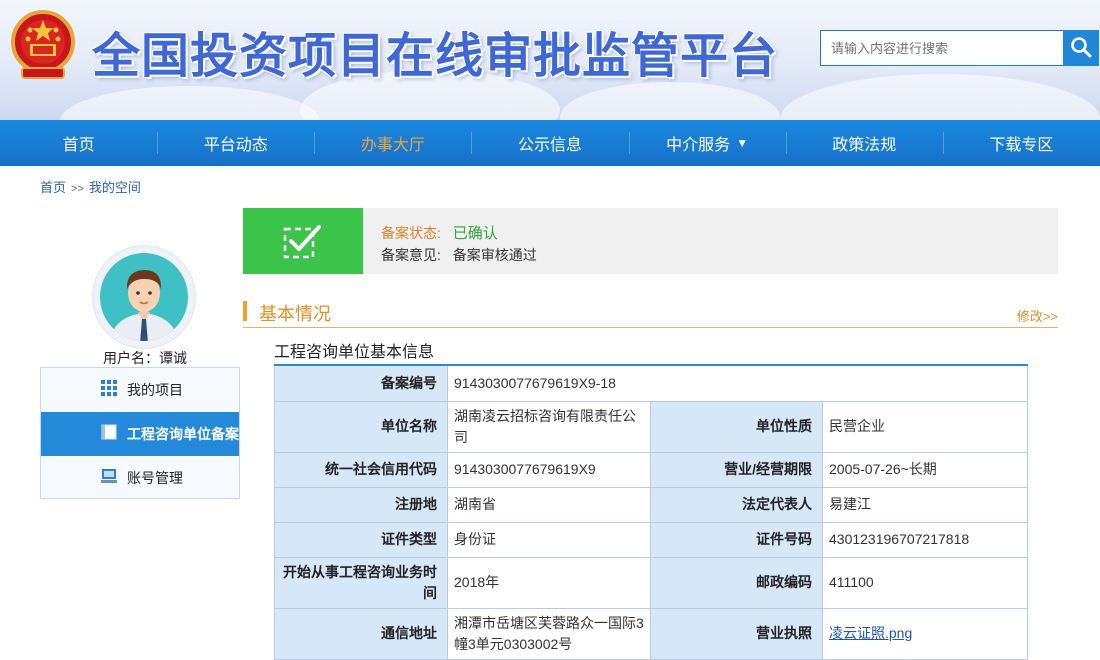 The height and width of the screenshot is (660, 1100). I want to click on edit-link: 修改>>, so click(1037, 315).